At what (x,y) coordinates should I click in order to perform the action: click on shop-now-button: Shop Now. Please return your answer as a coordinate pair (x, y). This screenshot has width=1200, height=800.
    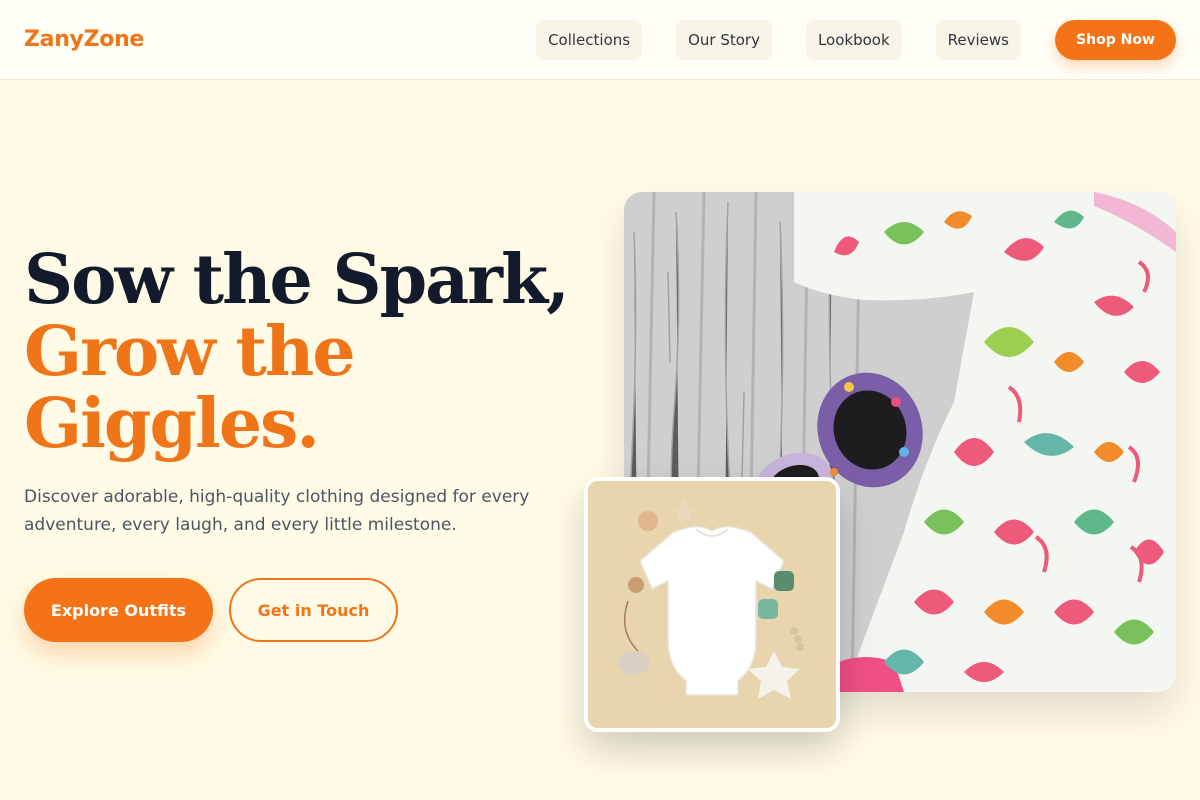
    Looking at the image, I should click on (1115, 40).